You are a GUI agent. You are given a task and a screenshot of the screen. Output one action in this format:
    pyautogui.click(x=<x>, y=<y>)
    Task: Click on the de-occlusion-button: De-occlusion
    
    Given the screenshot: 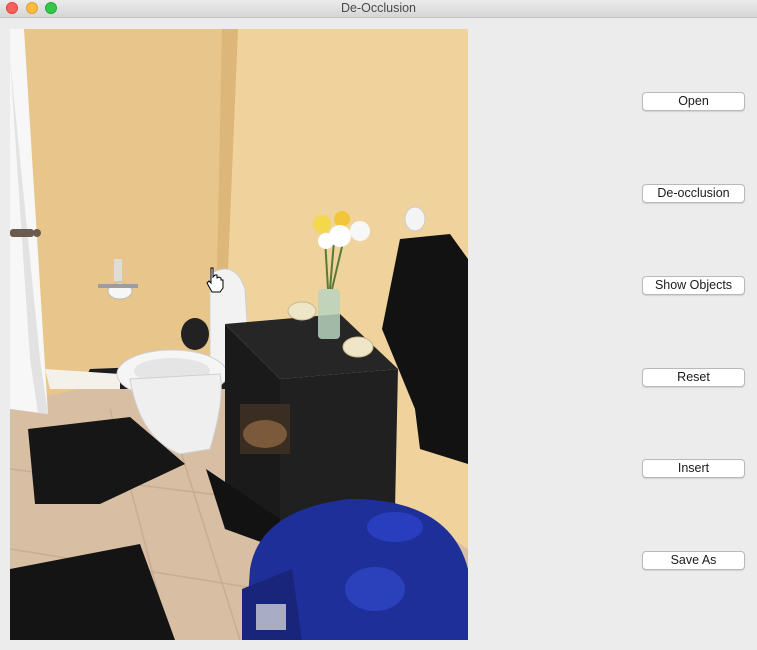 What is the action you would take?
    pyautogui.click(x=693, y=193)
    